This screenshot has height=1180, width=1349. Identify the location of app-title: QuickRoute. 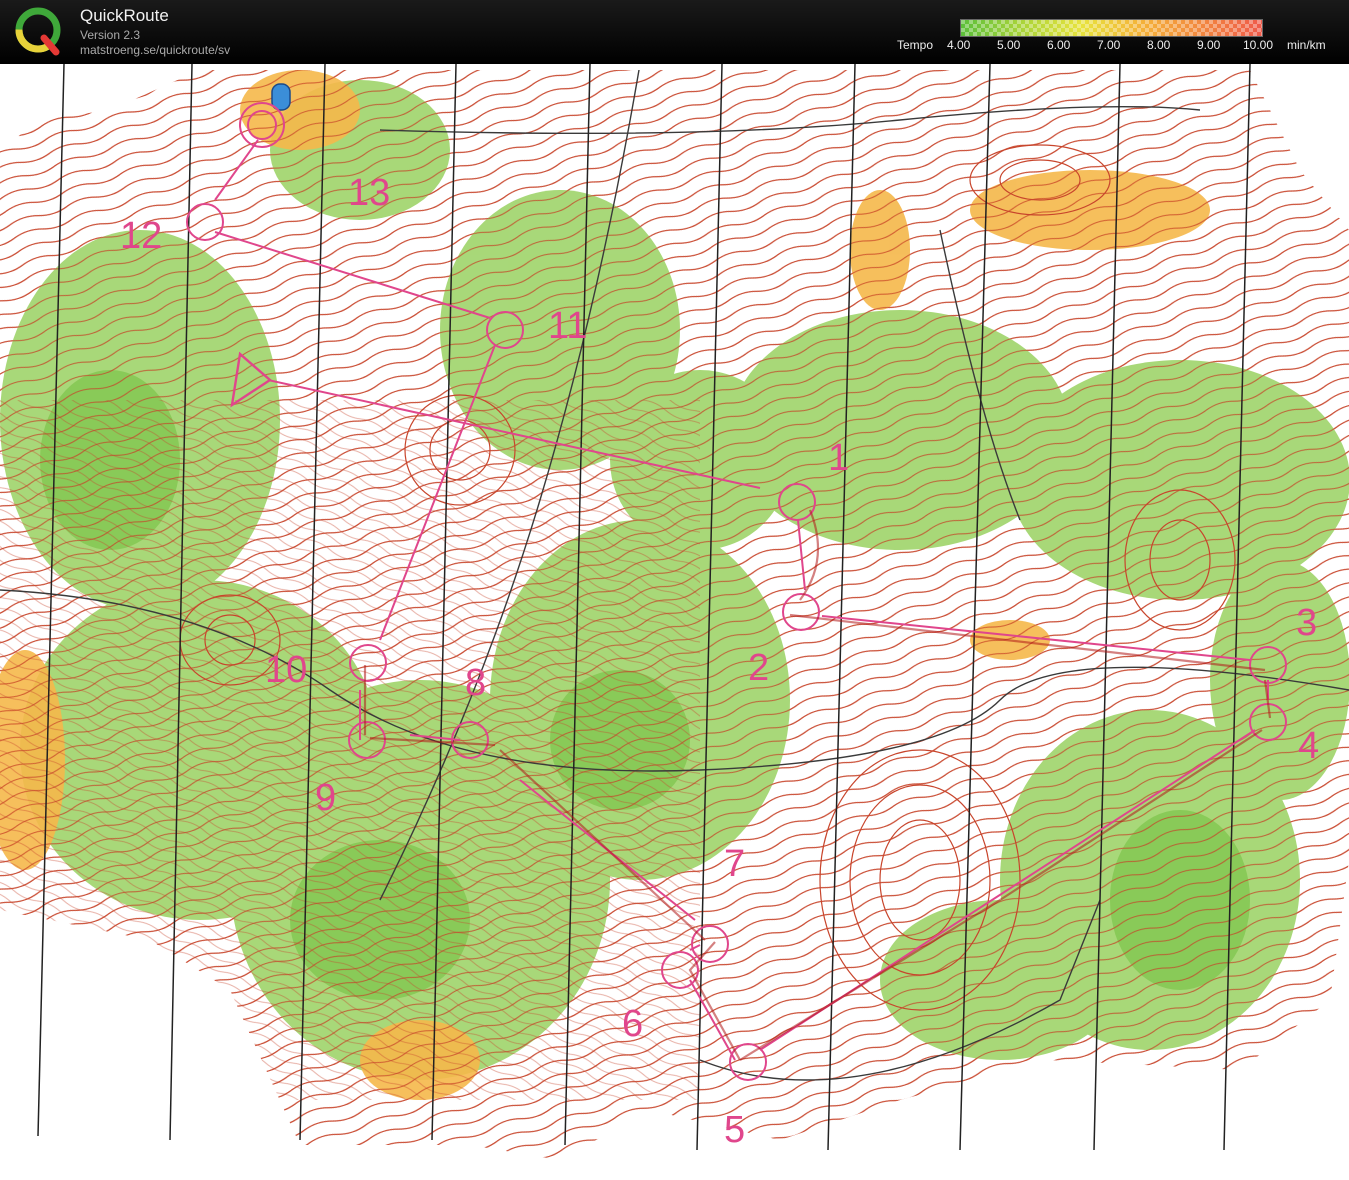
(124, 15).